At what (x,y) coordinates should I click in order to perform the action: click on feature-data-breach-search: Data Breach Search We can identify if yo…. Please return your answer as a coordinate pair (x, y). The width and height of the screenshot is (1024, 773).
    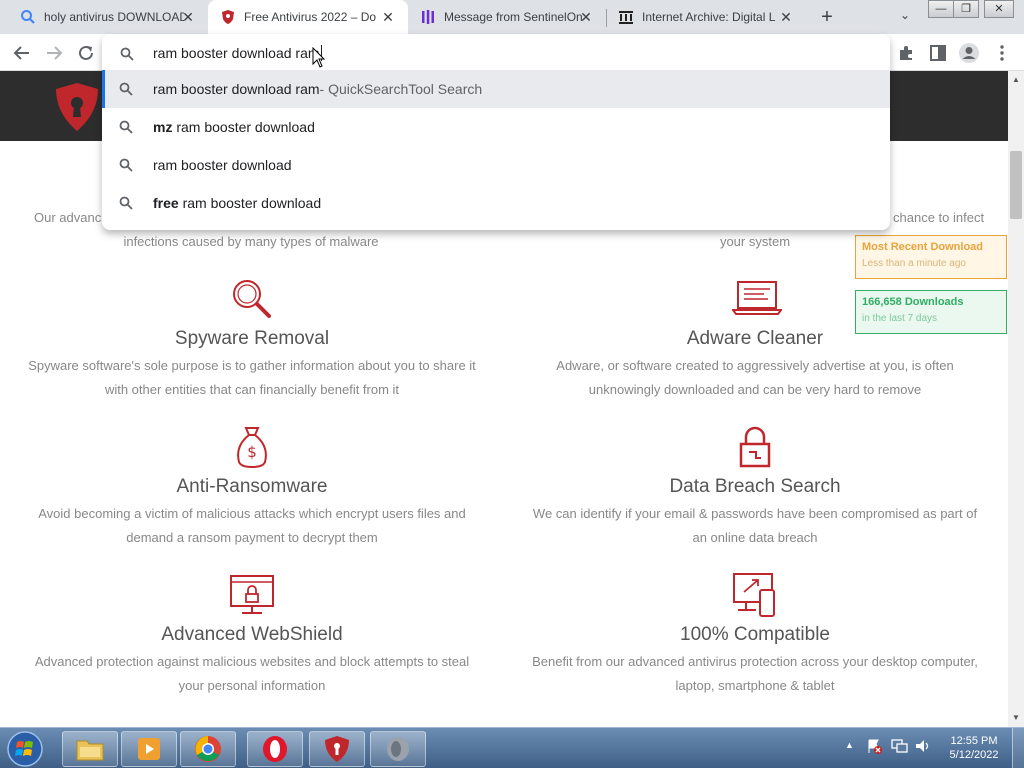
    Looking at the image, I should click on (755, 489).